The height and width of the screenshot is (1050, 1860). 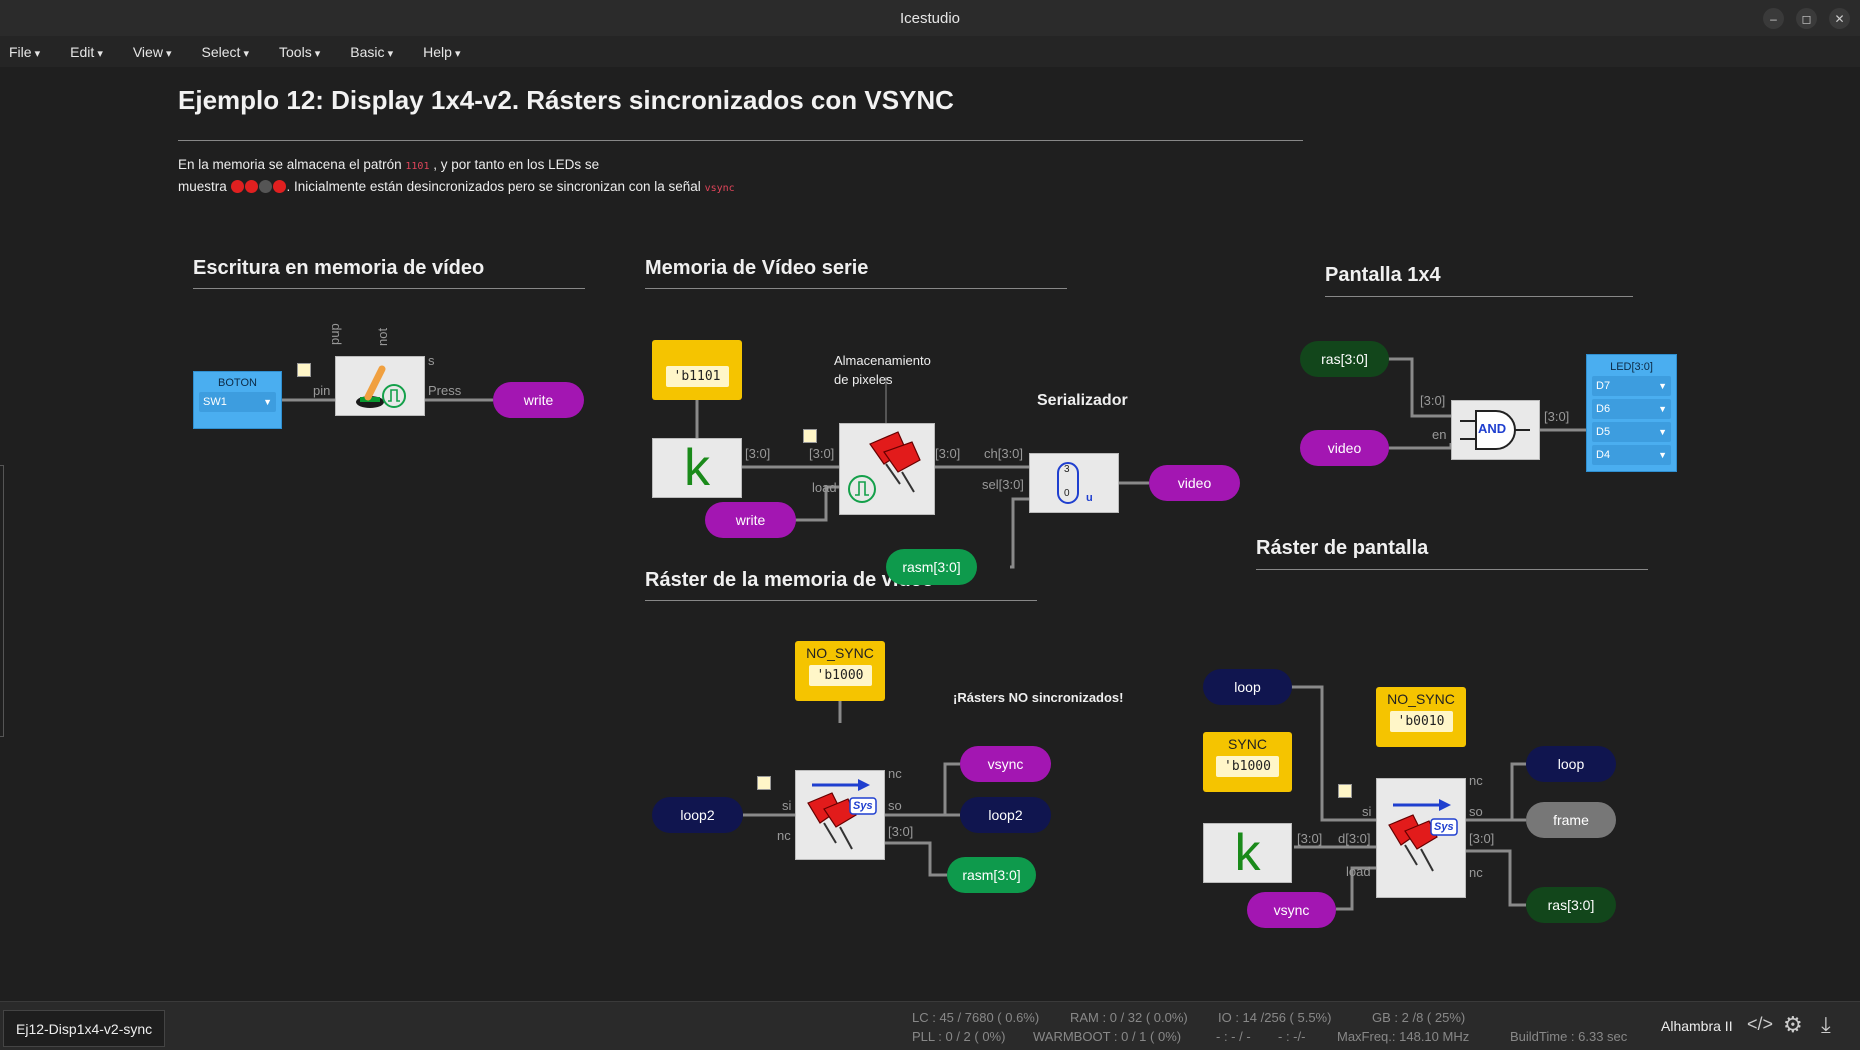 I want to click on title-divider, so click(x=740, y=140).